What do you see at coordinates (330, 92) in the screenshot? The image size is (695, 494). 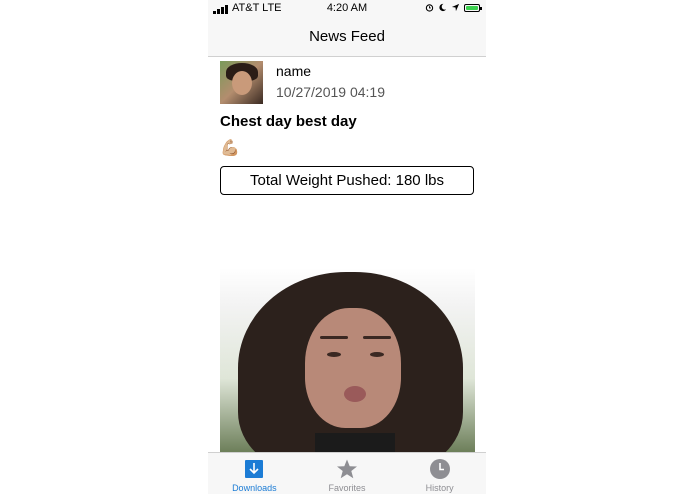 I see `post-date: 10/27/2019 04:19` at bounding box center [330, 92].